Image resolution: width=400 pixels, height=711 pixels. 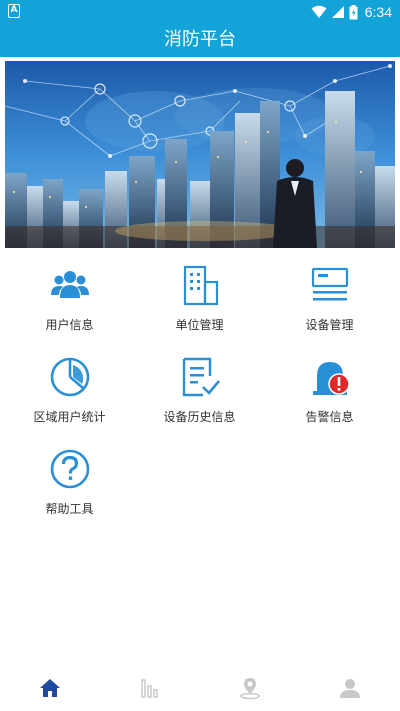 I want to click on tab-home, so click(x=50, y=689).